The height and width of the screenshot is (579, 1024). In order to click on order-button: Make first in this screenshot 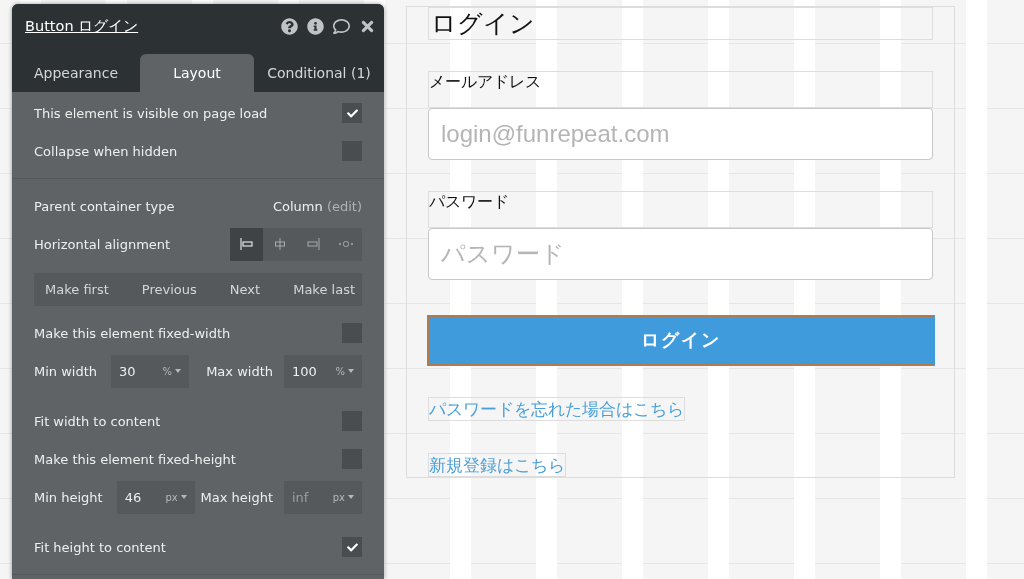, I will do `click(77, 289)`.